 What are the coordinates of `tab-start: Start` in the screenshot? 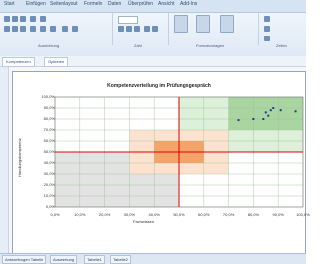 It's located at (9, 4).